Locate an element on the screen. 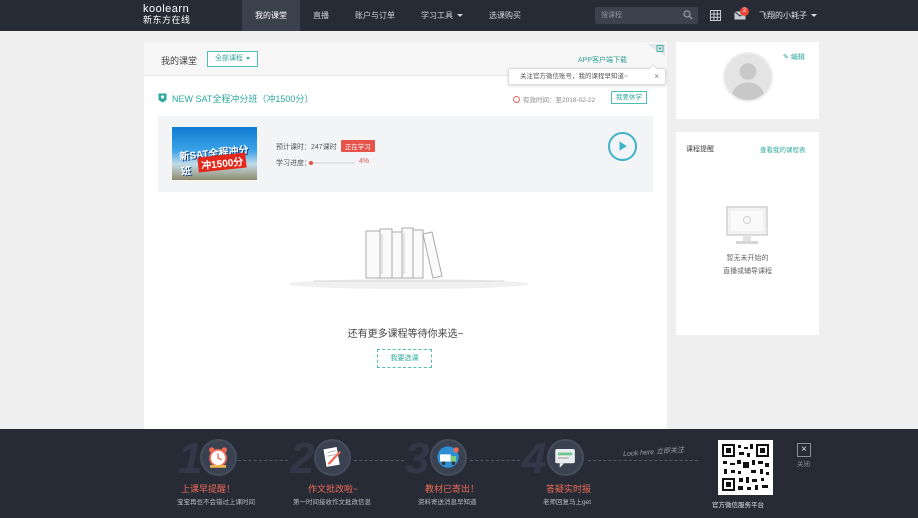 Image resolution: width=918 pixels, height=518 pixels. step-number: 3 is located at coordinates (417, 458).